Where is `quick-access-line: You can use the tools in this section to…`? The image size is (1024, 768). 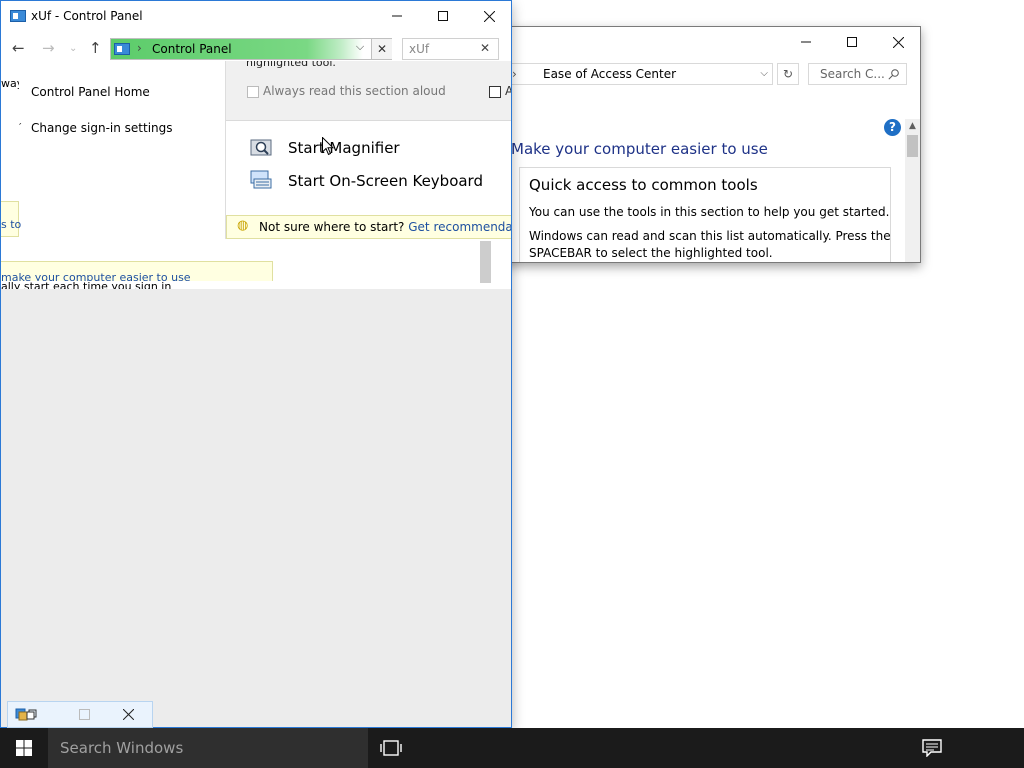
quick-access-line: You can use the tools in this section to… is located at coordinates (709, 212).